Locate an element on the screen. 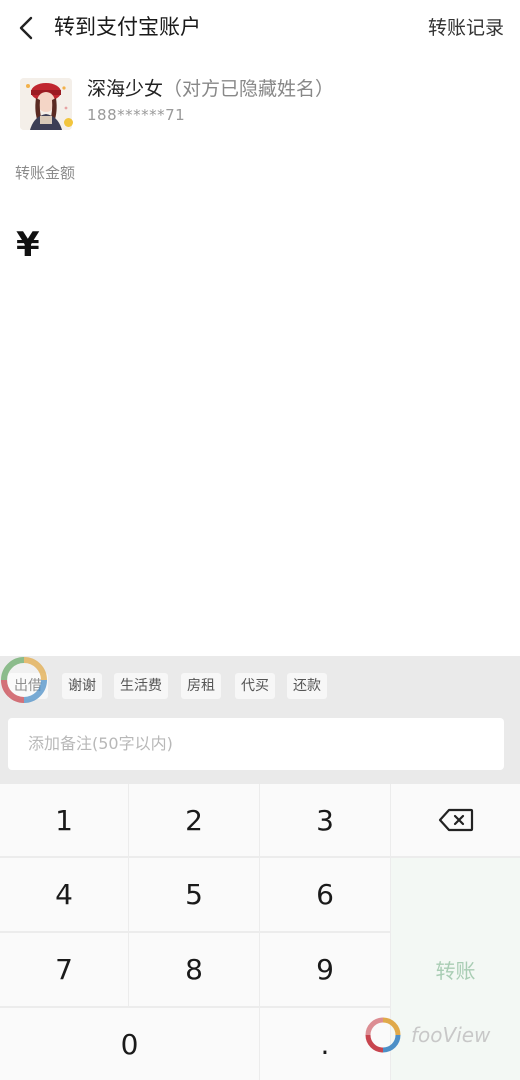 This screenshot has width=520, height=1080. amount-input: ¥ is located at coordinates (28, 245).